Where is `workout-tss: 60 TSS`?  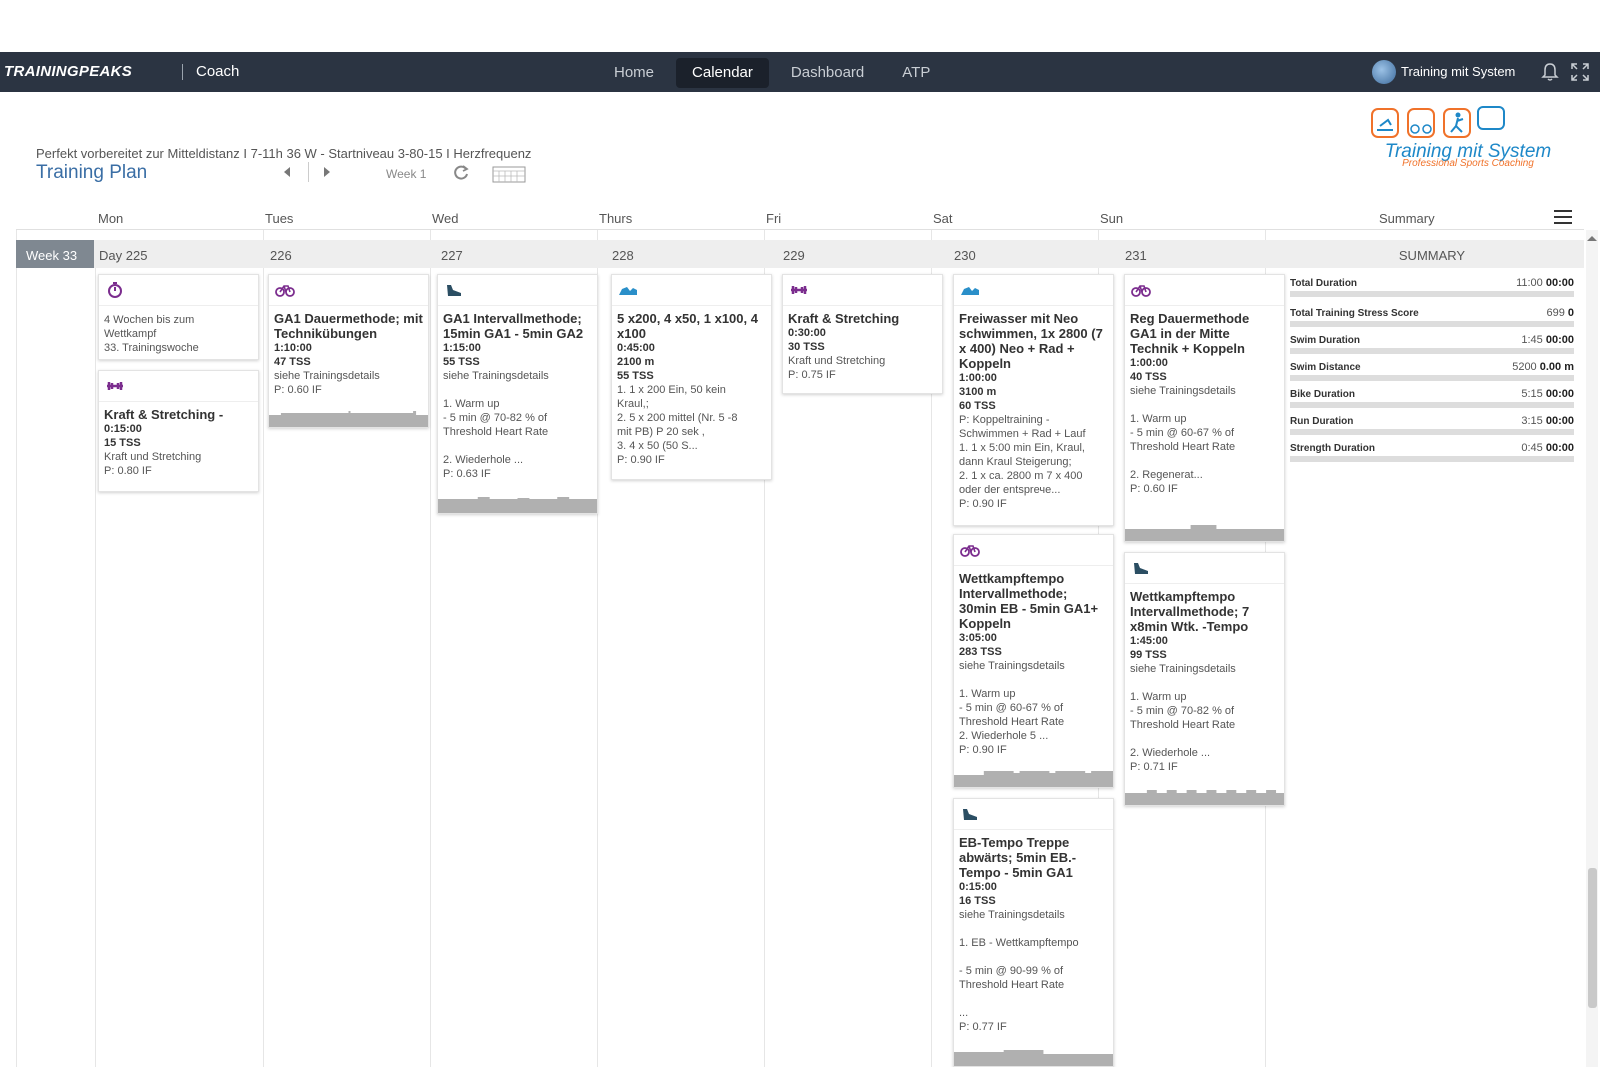 workout-tss: 60 TSS is located at coordinates (977, 406).